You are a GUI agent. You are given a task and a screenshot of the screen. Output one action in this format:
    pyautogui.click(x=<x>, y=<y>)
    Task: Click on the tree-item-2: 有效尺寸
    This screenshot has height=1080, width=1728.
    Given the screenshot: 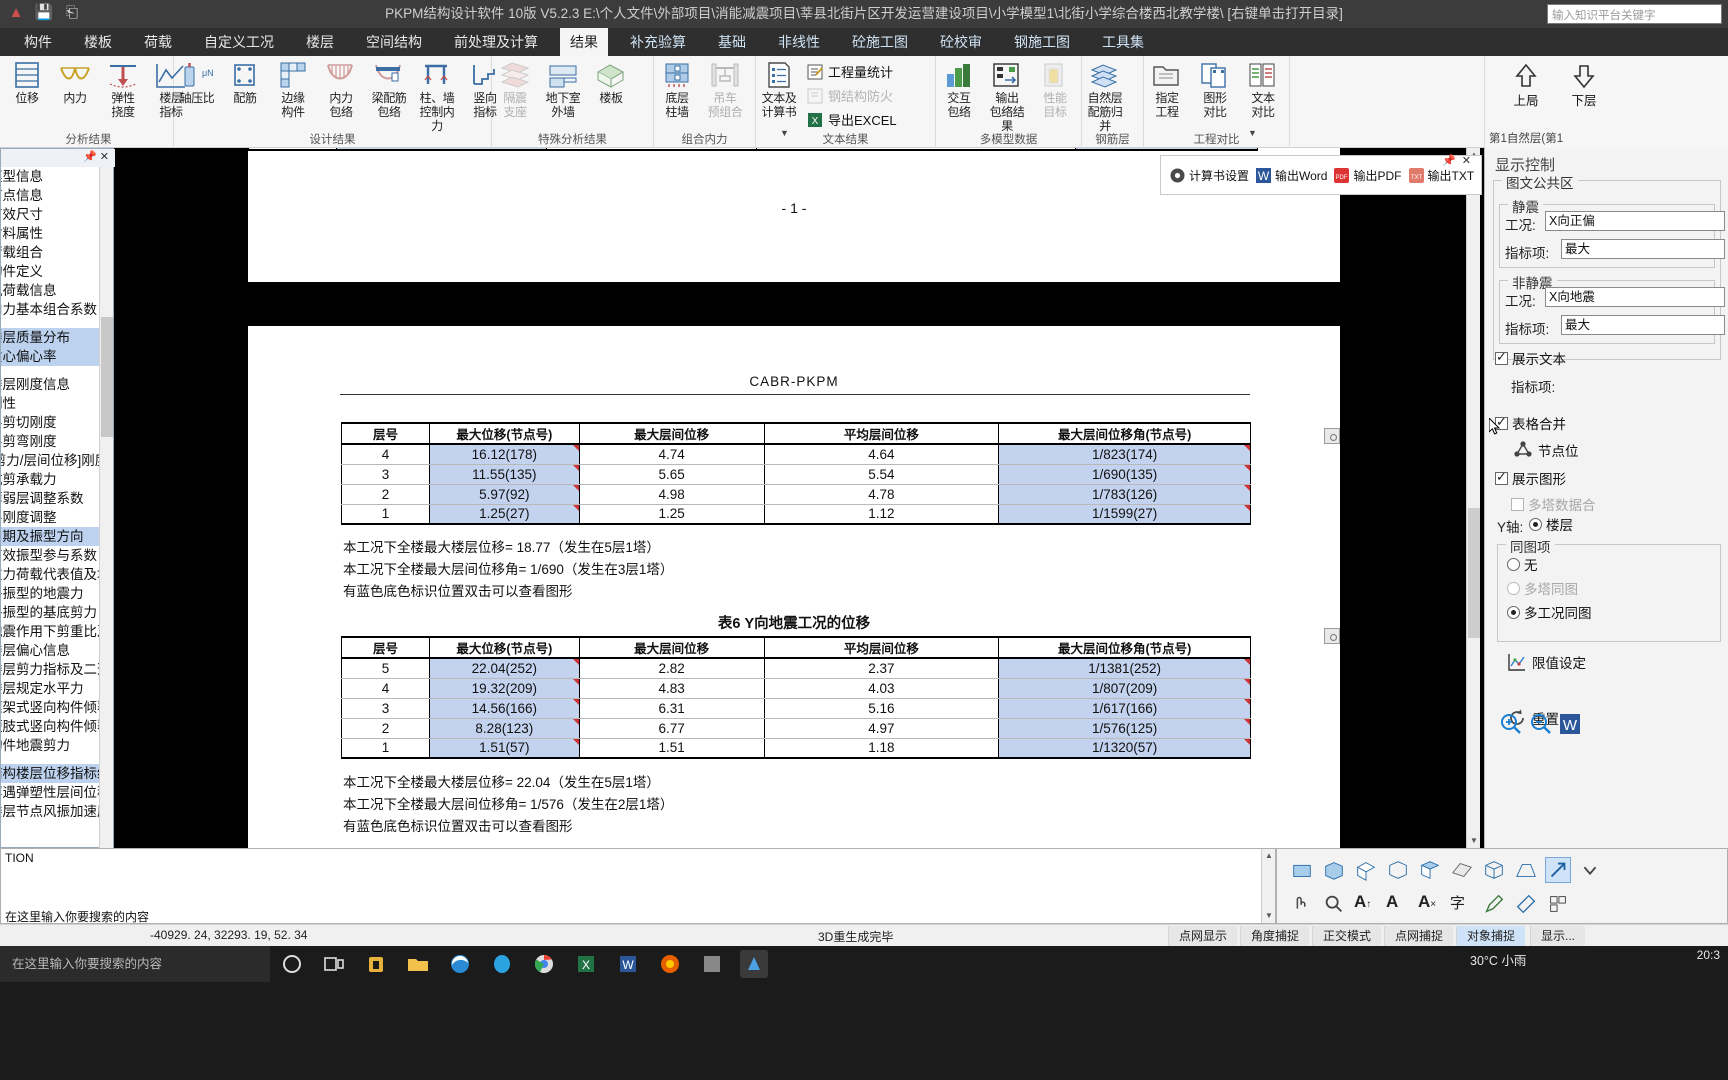 What is the action you would take?
    pyautogui.click(x=51, y=214)
    